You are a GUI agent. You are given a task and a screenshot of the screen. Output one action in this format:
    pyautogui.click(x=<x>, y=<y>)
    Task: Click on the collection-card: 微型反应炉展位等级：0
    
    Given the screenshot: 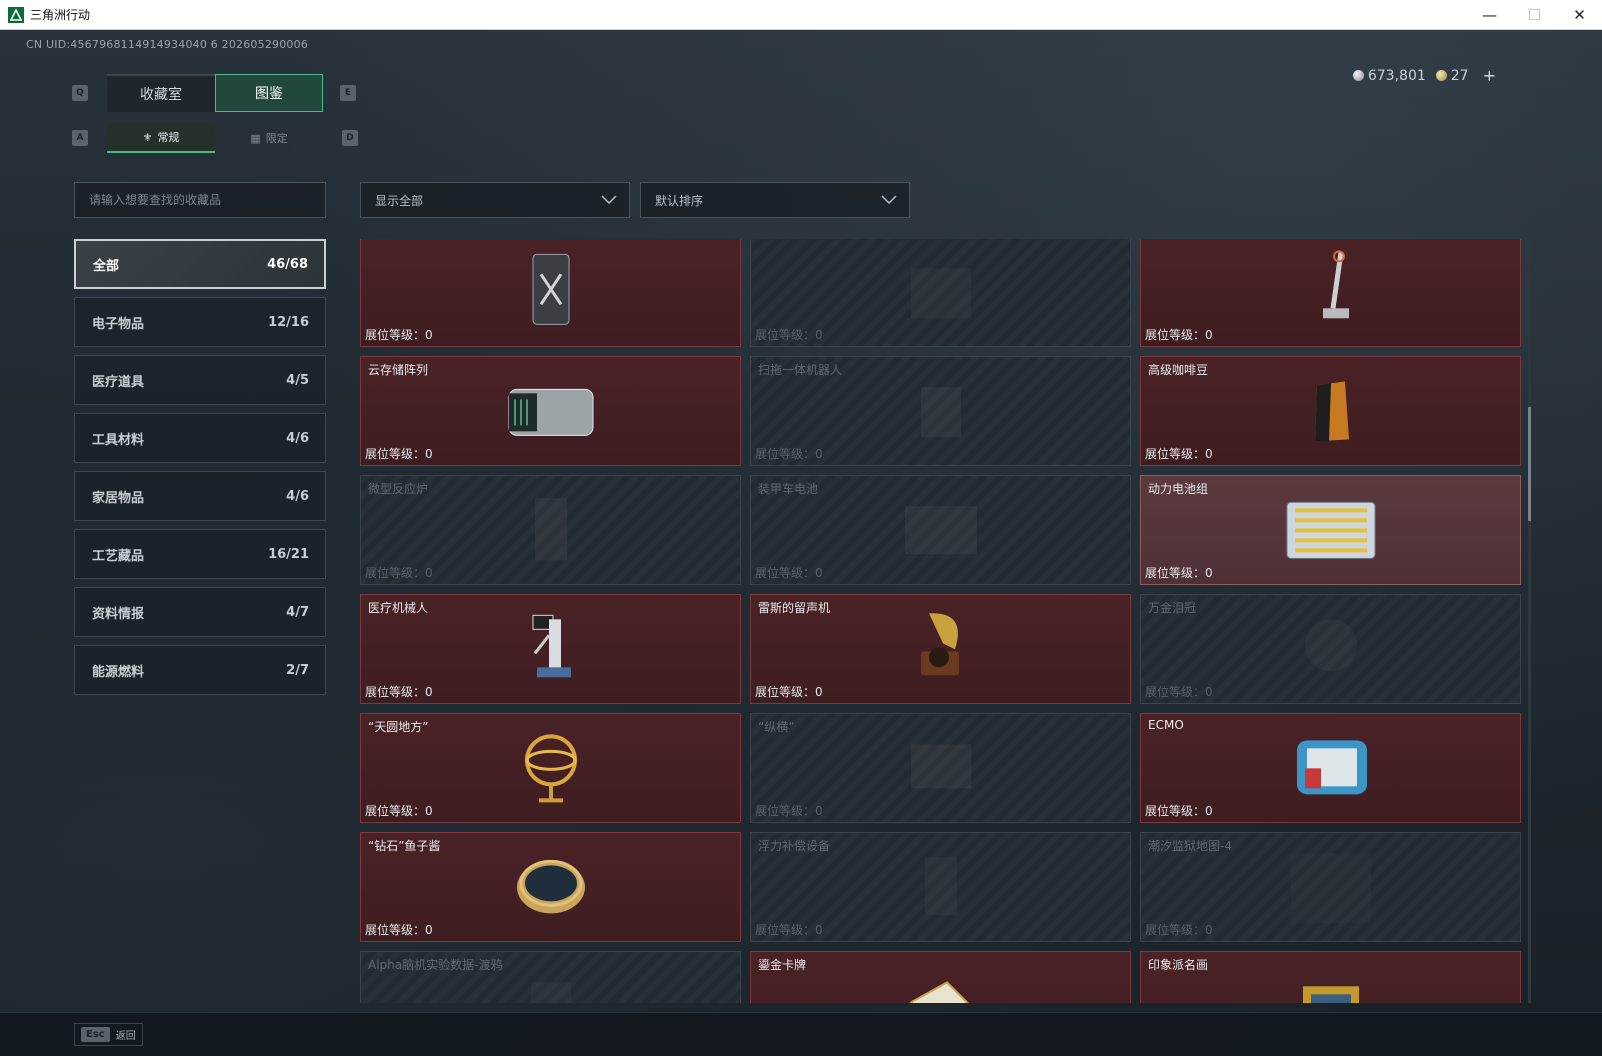 What is the action you would take?
    pyautogui.click(x=550, y=530)
    